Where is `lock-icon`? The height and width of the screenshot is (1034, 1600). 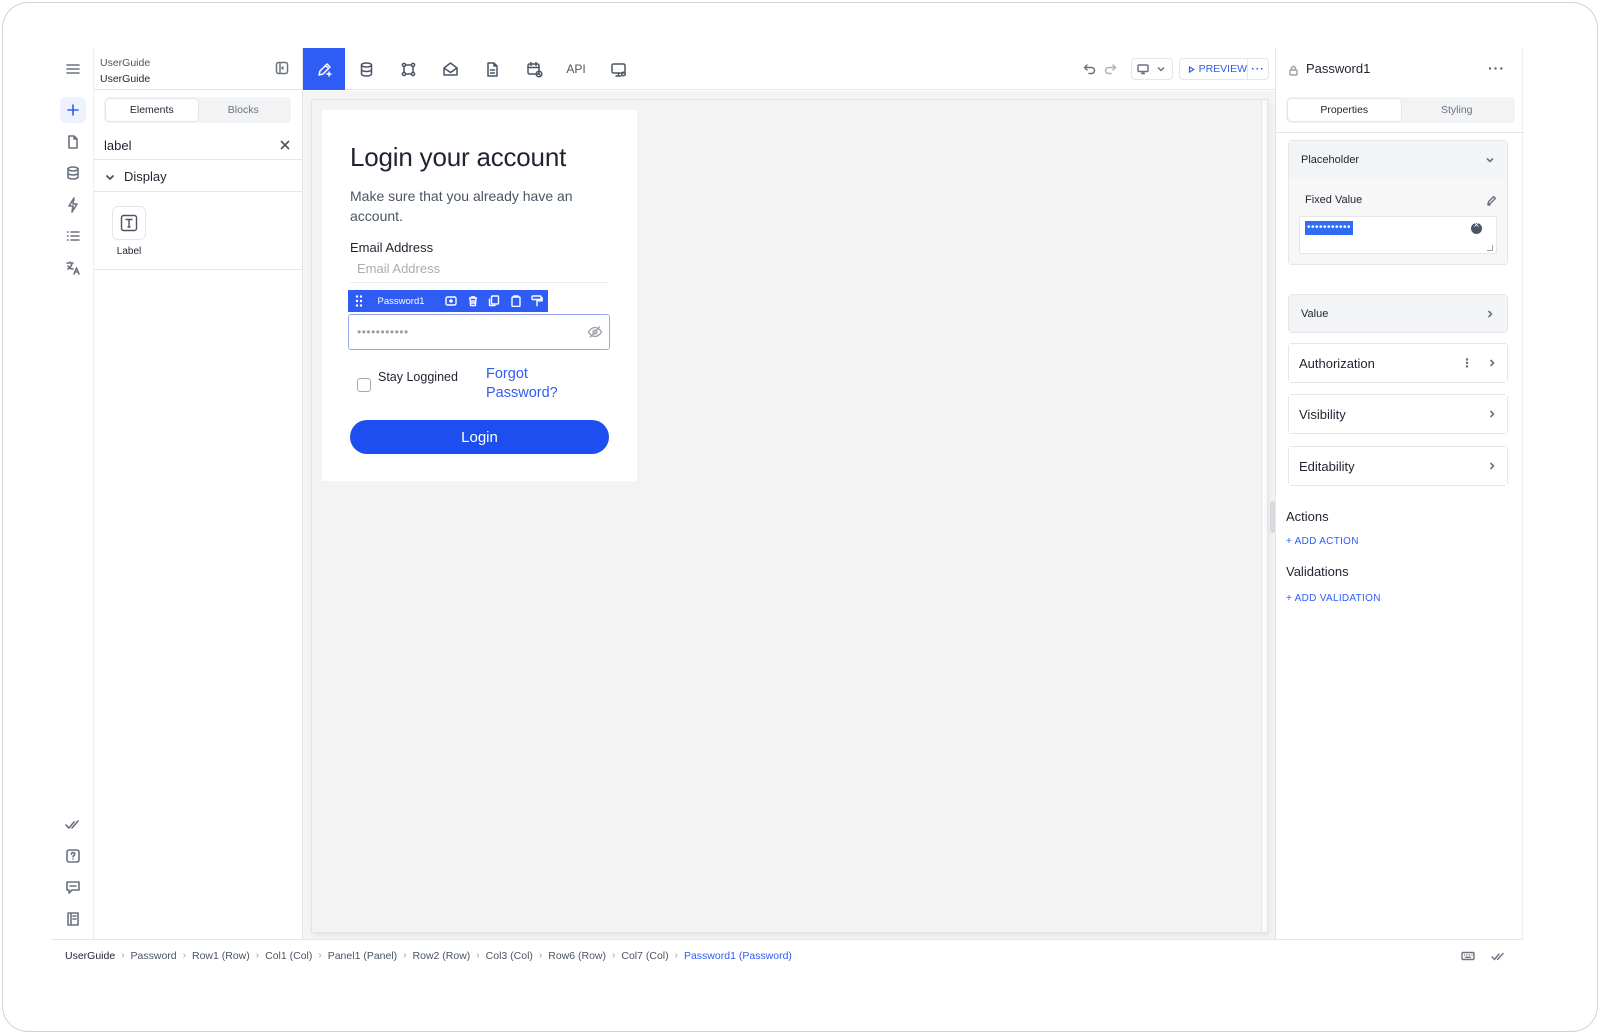
lock-icon is located at coordinates (1294, 69).